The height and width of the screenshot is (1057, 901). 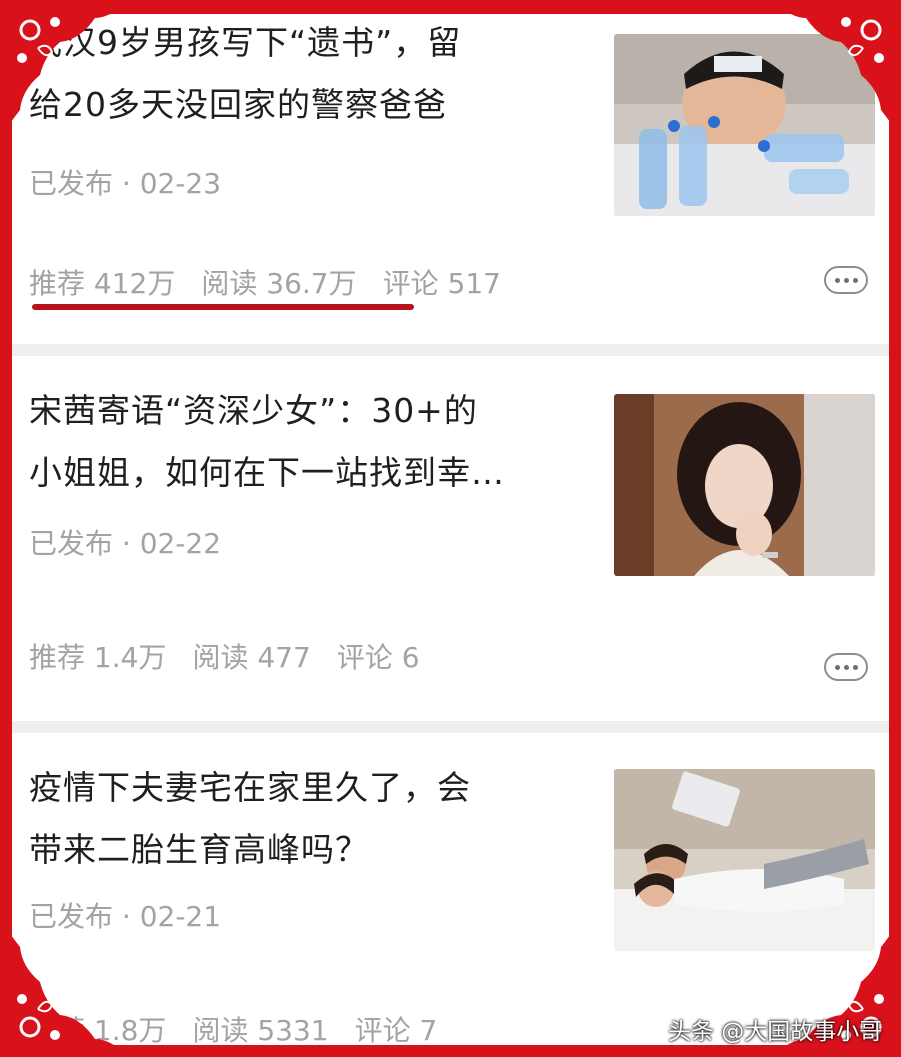 I want to click on read-count: 阅读 36.7万, so click(x=279, y=283).